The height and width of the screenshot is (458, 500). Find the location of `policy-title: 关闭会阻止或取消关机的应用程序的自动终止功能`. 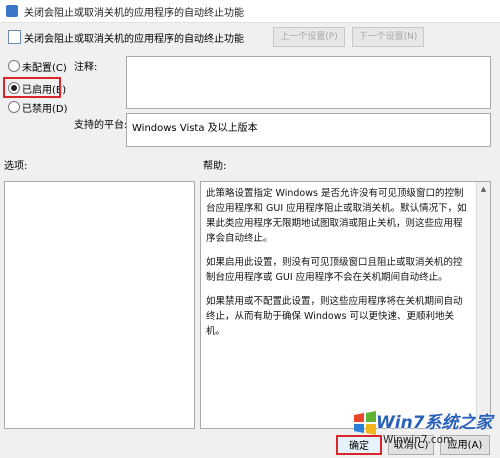

policy-title: 关闭会阻止或取消关机的应用程序的自动终止功能 is located at coordinates (134, 39).